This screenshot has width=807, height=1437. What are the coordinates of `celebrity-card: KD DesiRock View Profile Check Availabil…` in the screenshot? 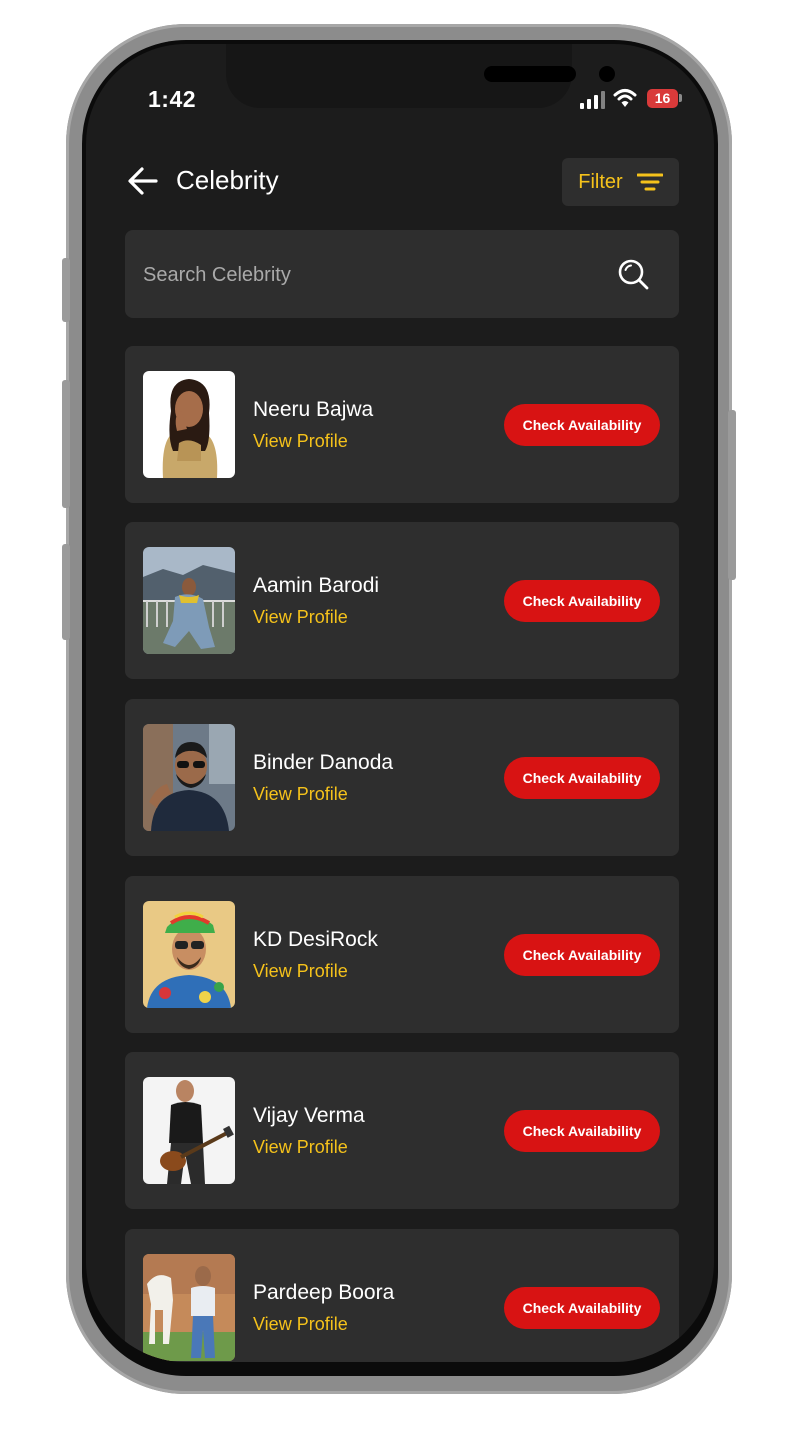 It's located at (402, 954).